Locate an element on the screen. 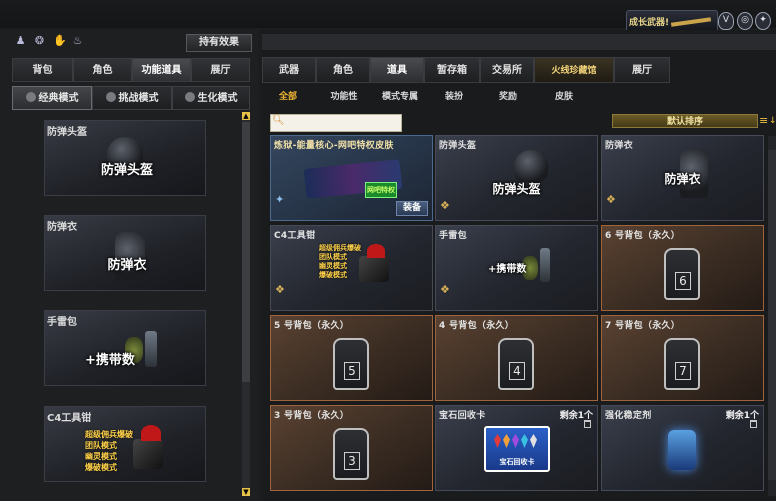 Image resolution: width=776 pixels, height=501 pixels. item-title: 6 号背包（永久） is located at coordinates (643, 236).